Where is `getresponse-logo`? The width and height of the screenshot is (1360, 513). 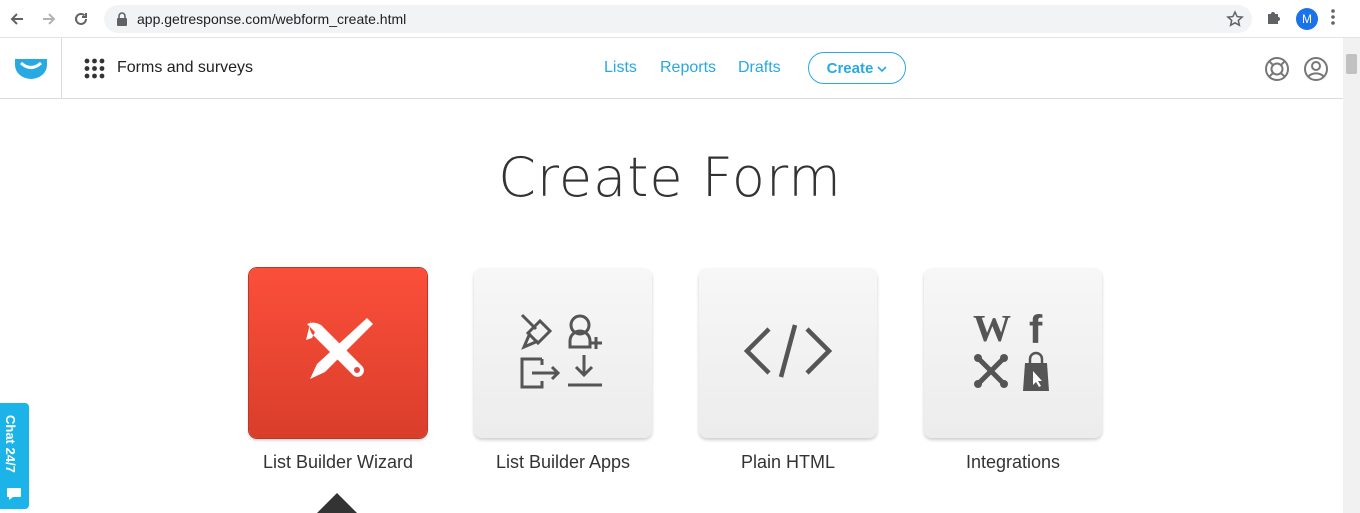 getresponse-logo is located at coordinates (31, 68).